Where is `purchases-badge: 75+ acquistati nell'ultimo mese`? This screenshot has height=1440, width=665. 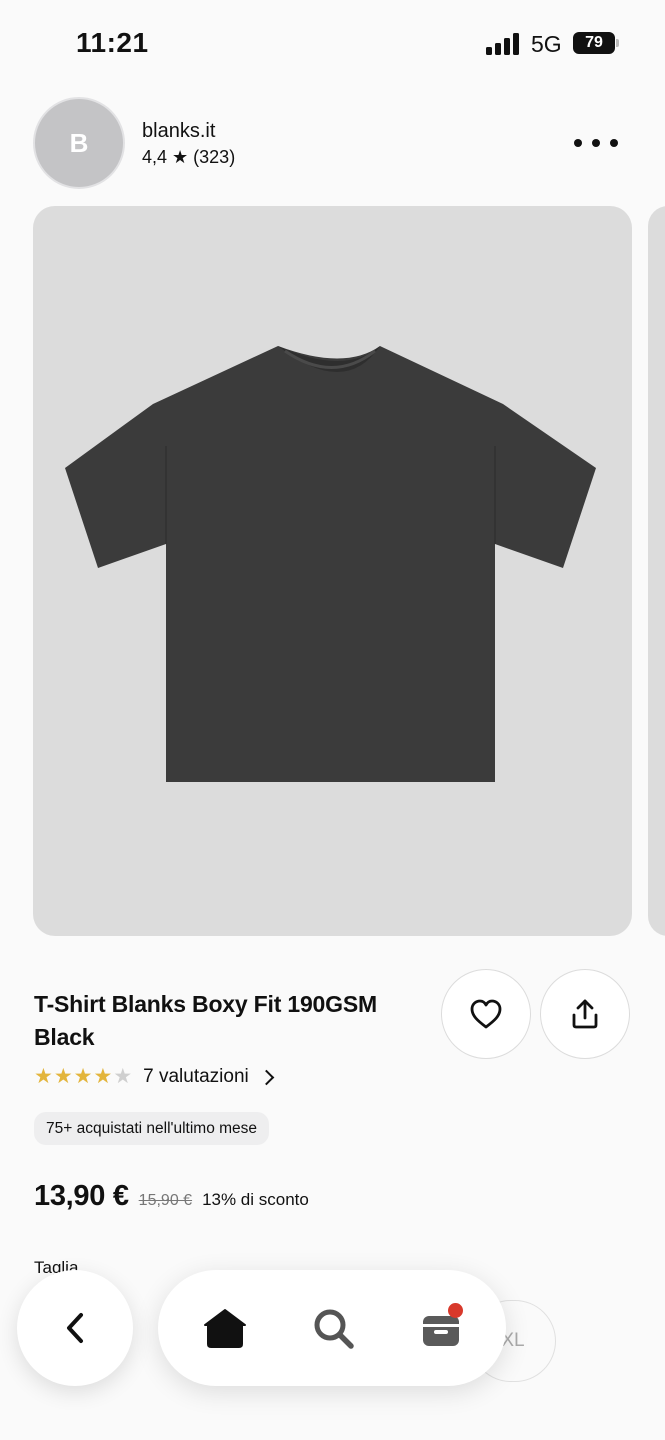 purchases-badge: 75+ acquistati nell'ultimo mese is located at coordinates (152, 1128).